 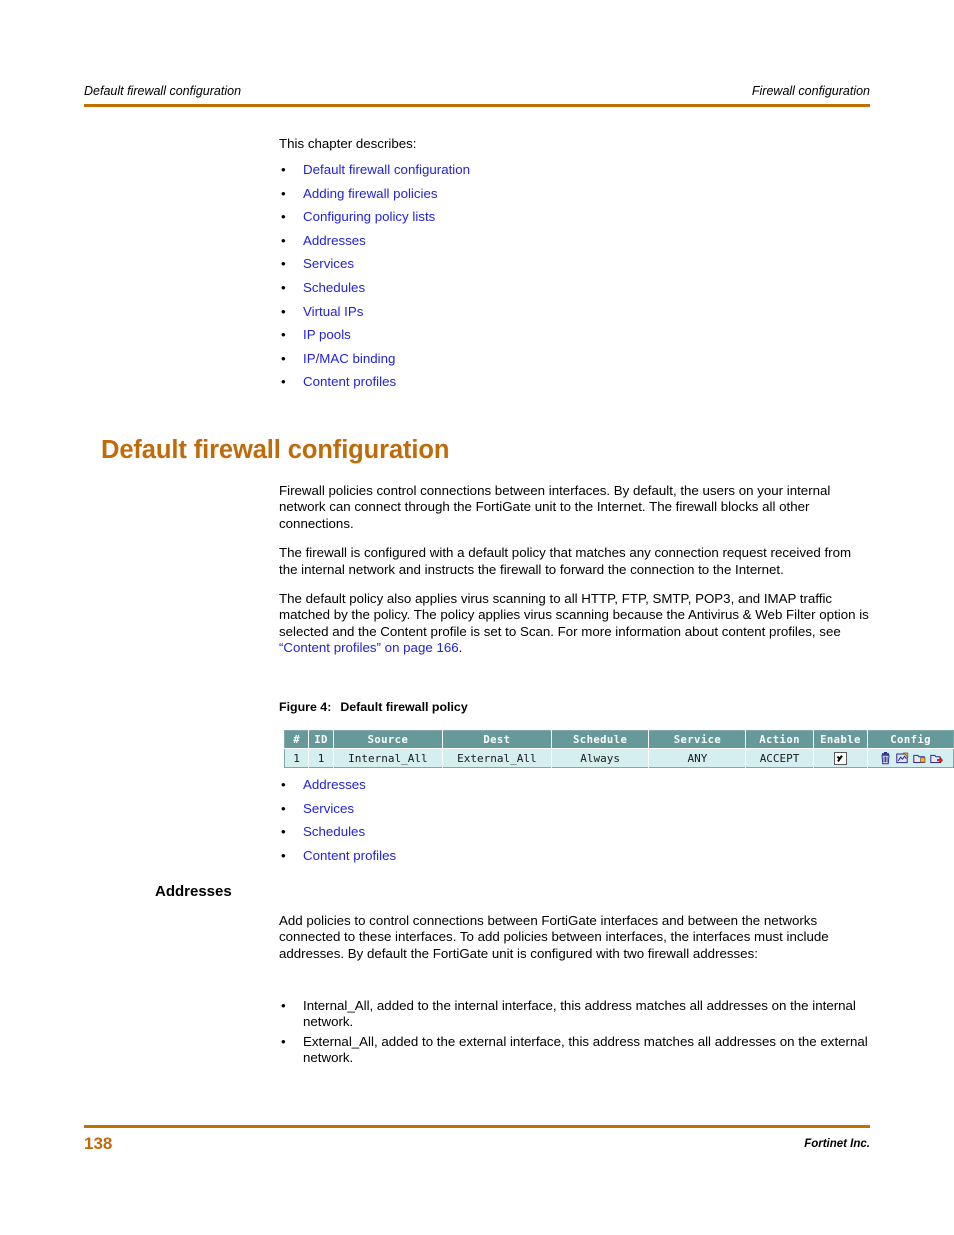 I want to click on toc-link-ip-pools: IP pools, so click(x=327, y=334).